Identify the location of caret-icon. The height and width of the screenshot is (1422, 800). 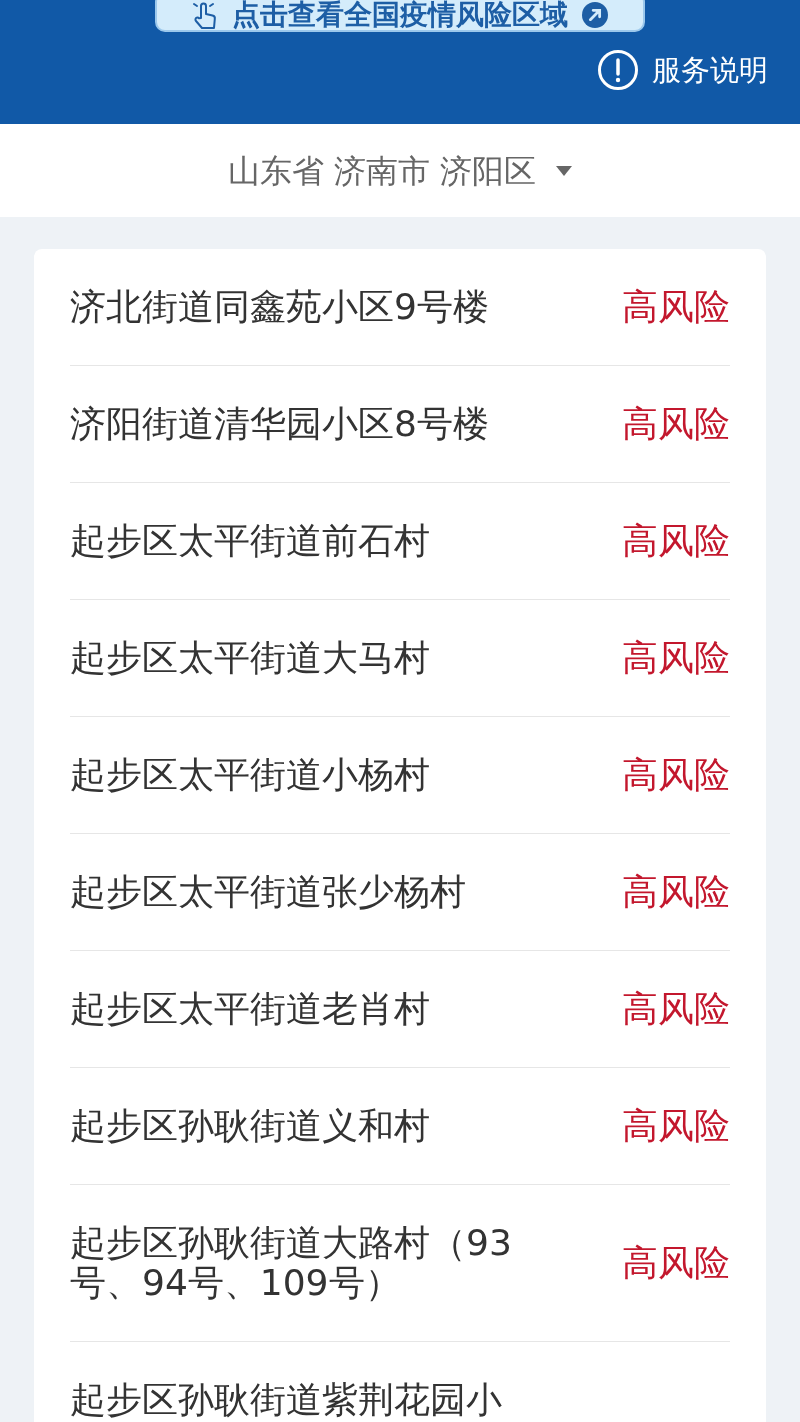
(564, 170).